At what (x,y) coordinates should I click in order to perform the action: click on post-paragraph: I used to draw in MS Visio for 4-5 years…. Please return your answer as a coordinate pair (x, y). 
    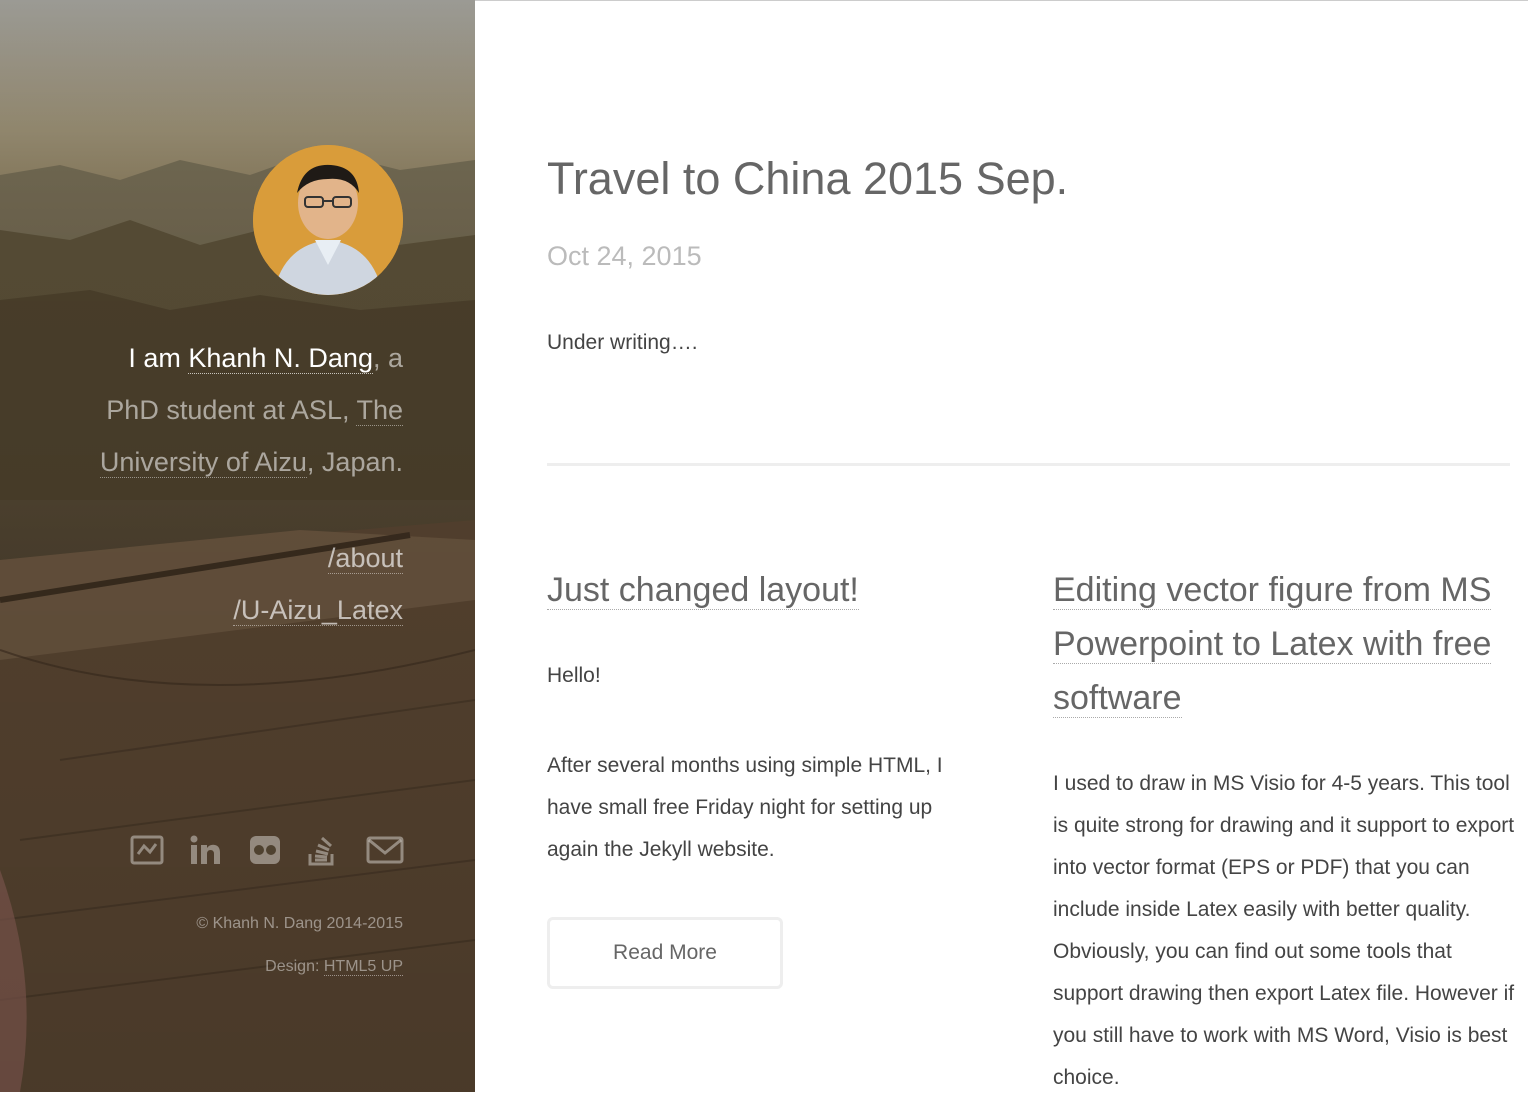
    Looking at the image, I should click on (1284, 930).